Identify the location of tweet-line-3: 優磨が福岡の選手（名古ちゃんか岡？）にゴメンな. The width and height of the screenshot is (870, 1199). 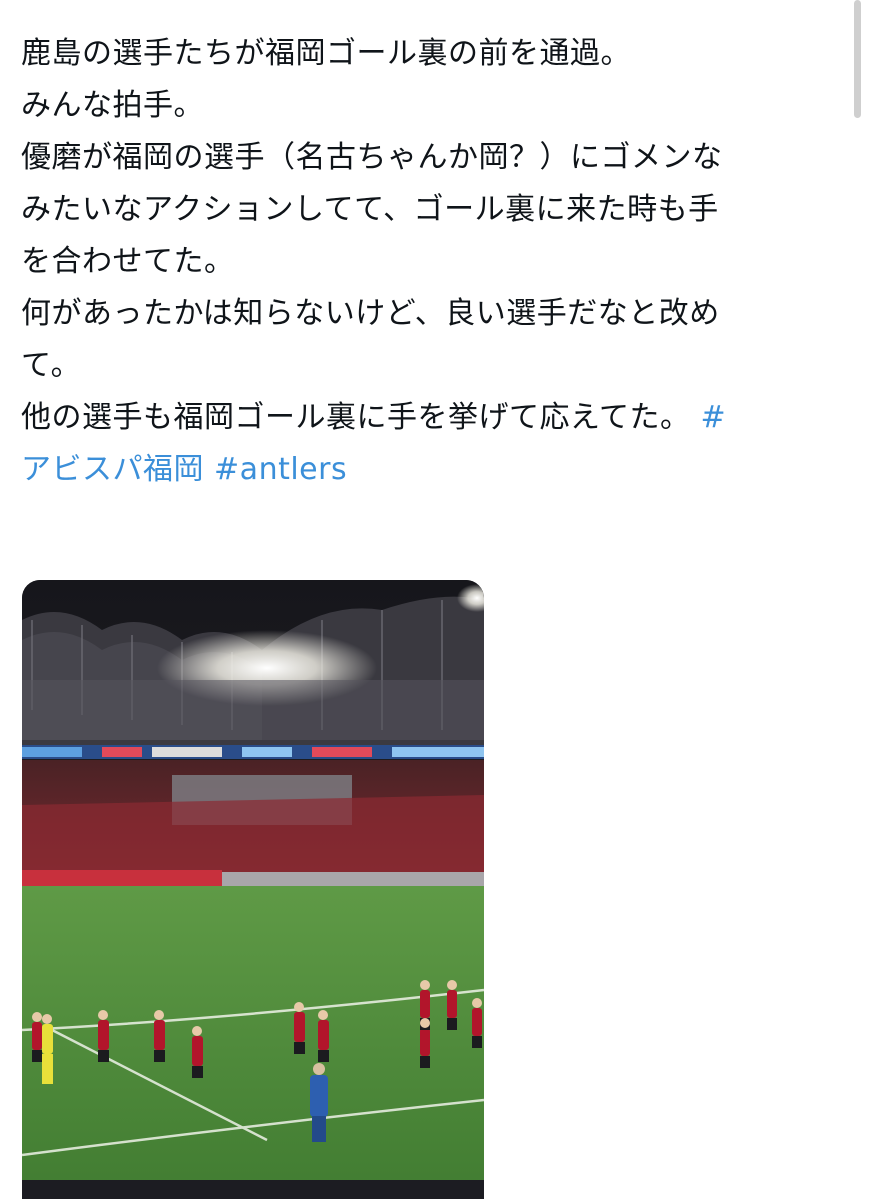
(372, 157).